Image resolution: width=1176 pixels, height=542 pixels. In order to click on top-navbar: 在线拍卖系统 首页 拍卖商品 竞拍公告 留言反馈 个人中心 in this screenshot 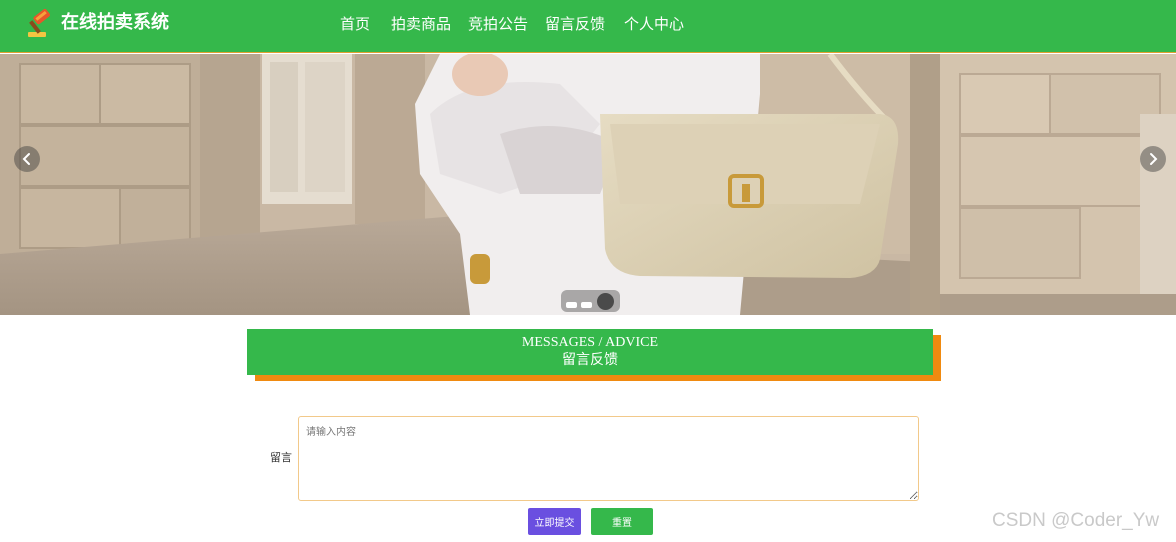, I will do `click(588, 26)`.